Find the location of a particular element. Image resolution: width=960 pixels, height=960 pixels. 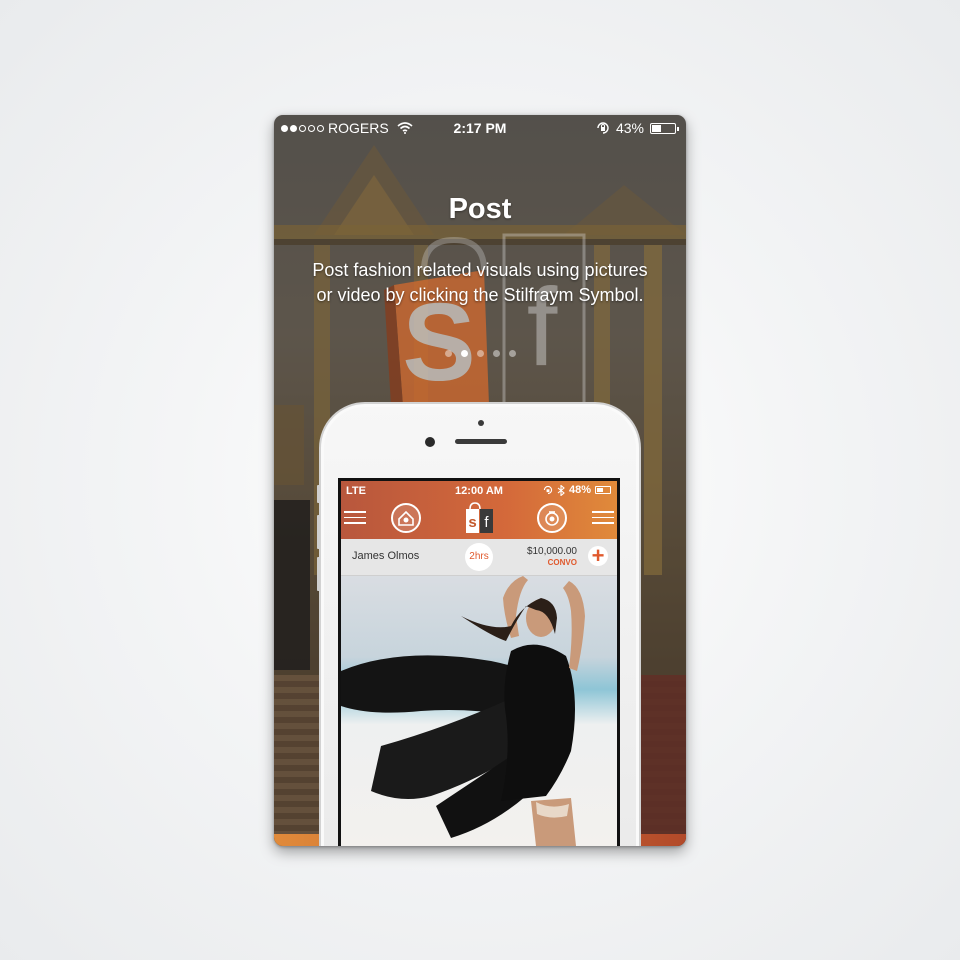

stilfraym-logo-icon: s f is located at coordinates (480, 518).